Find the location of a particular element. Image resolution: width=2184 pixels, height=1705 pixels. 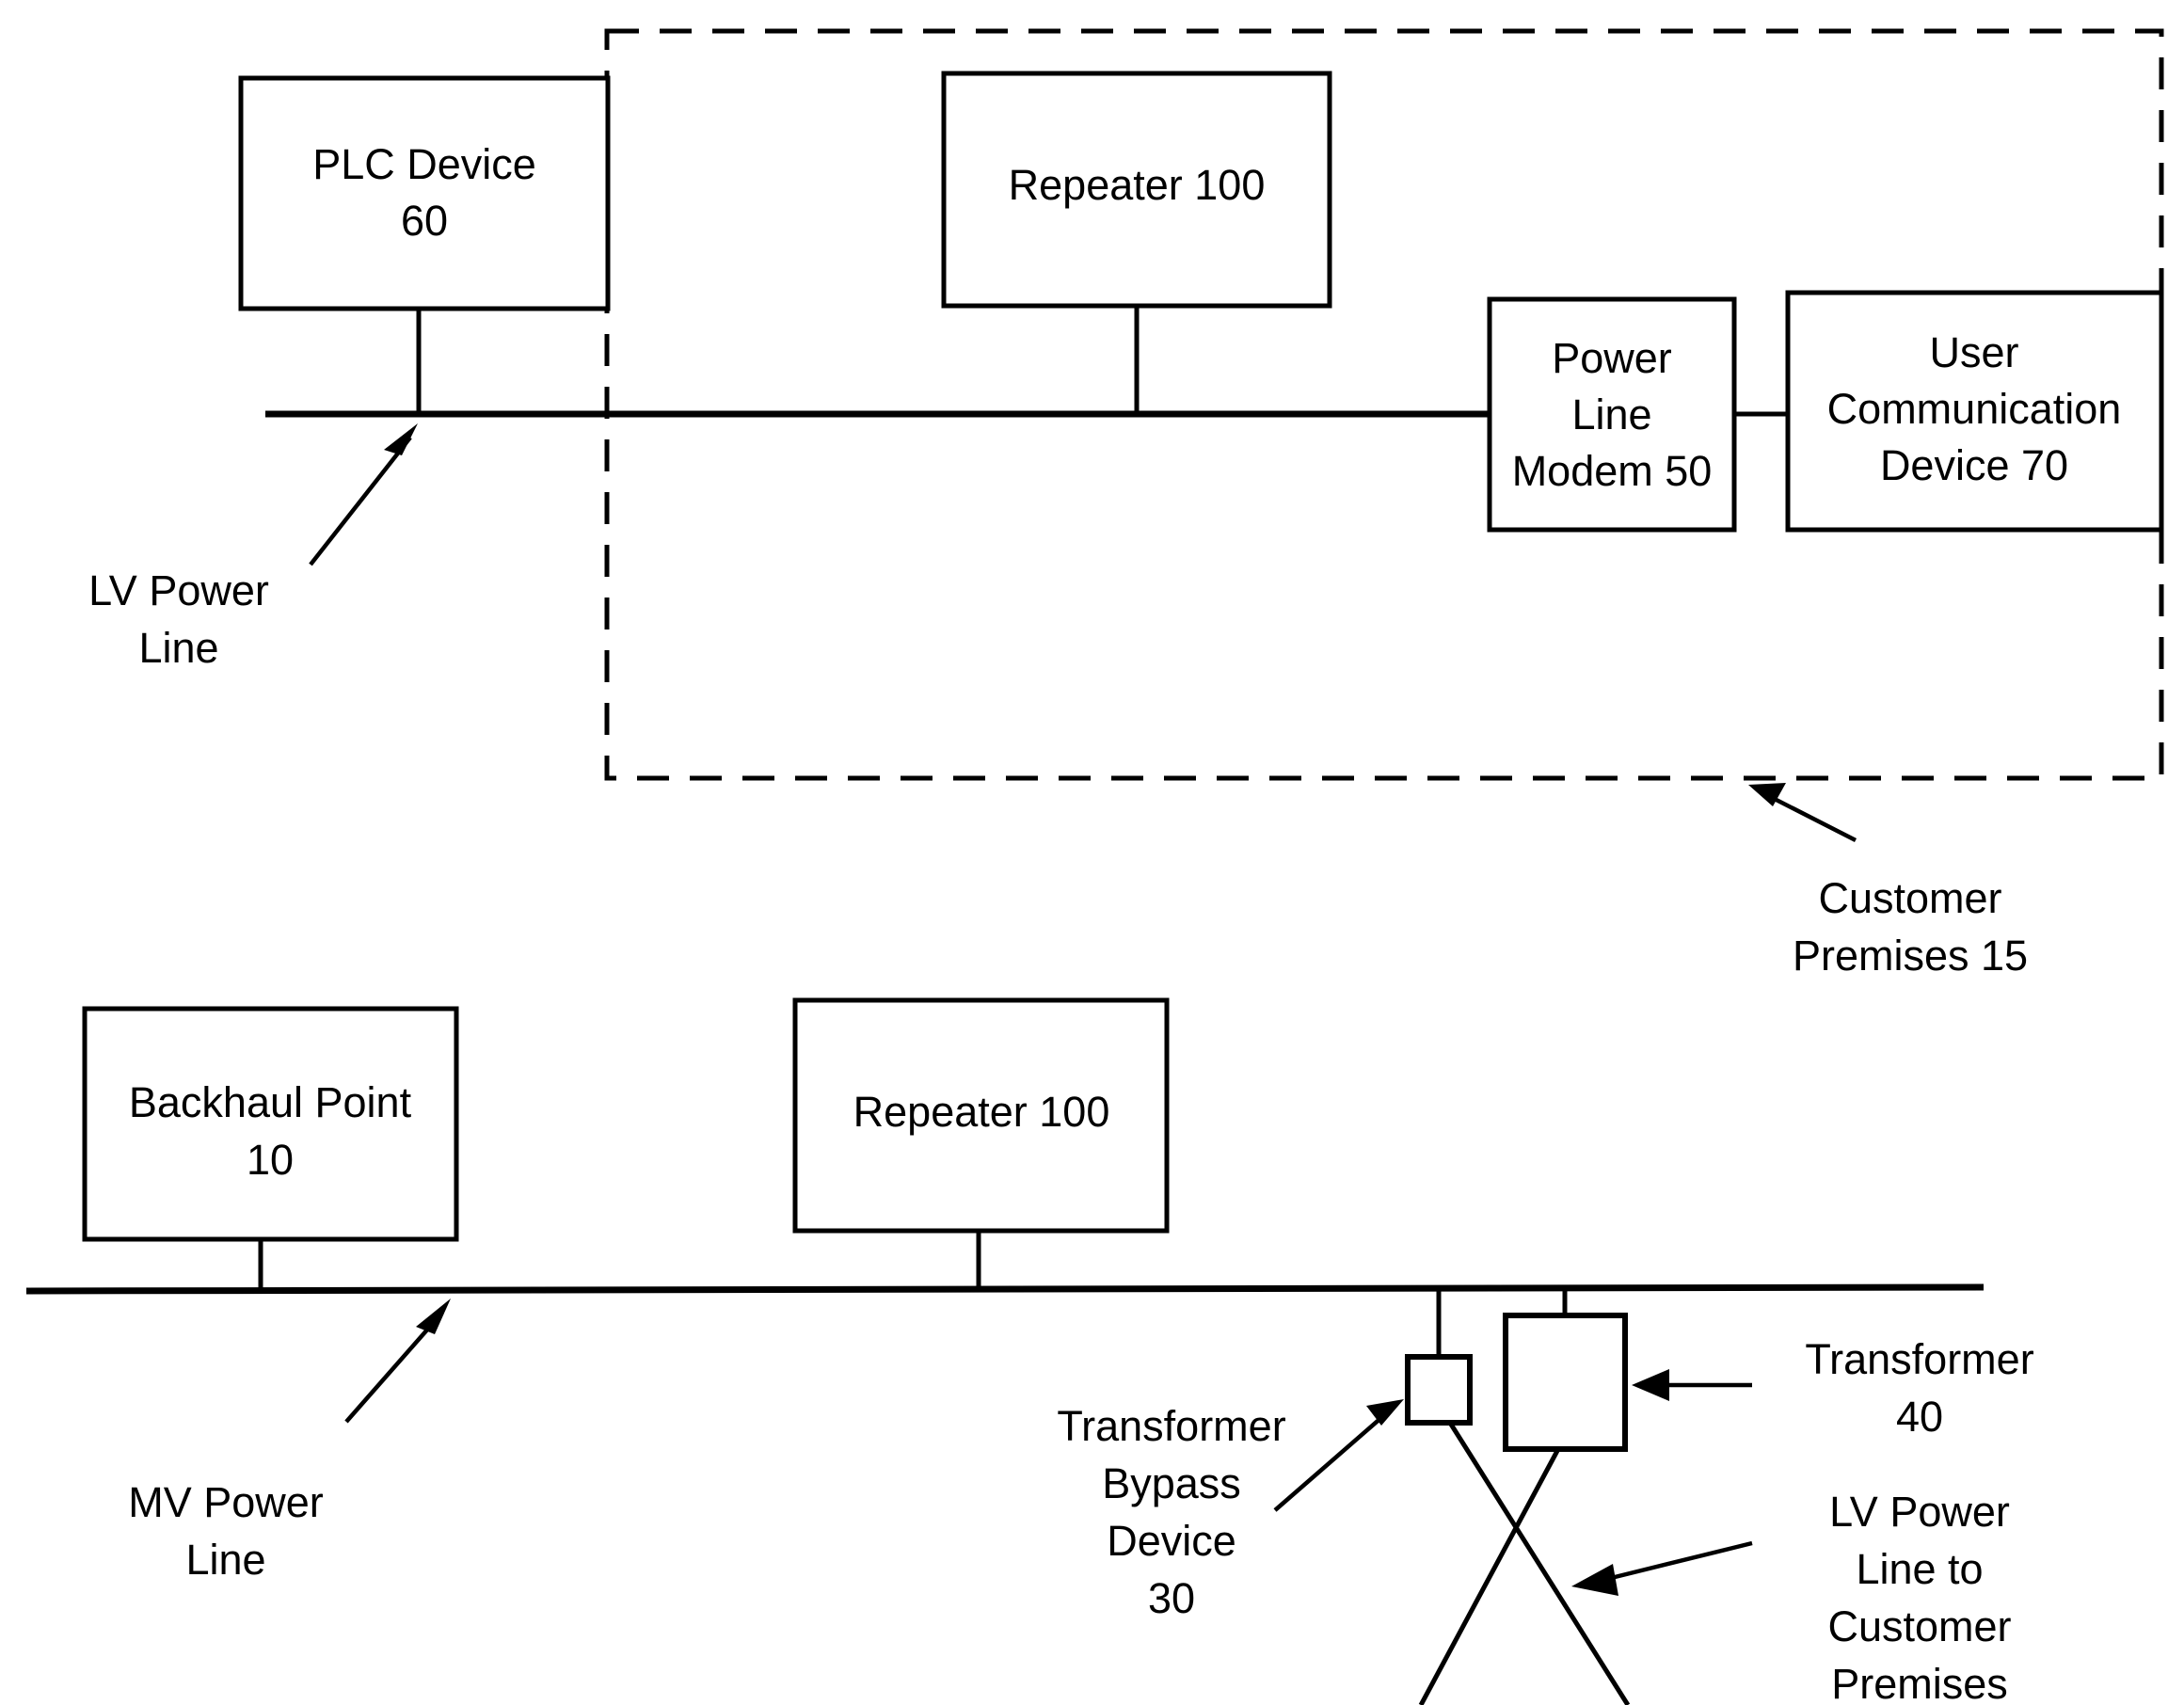

mv-power-line-arrow-head is located at coordinates (433, 1316).